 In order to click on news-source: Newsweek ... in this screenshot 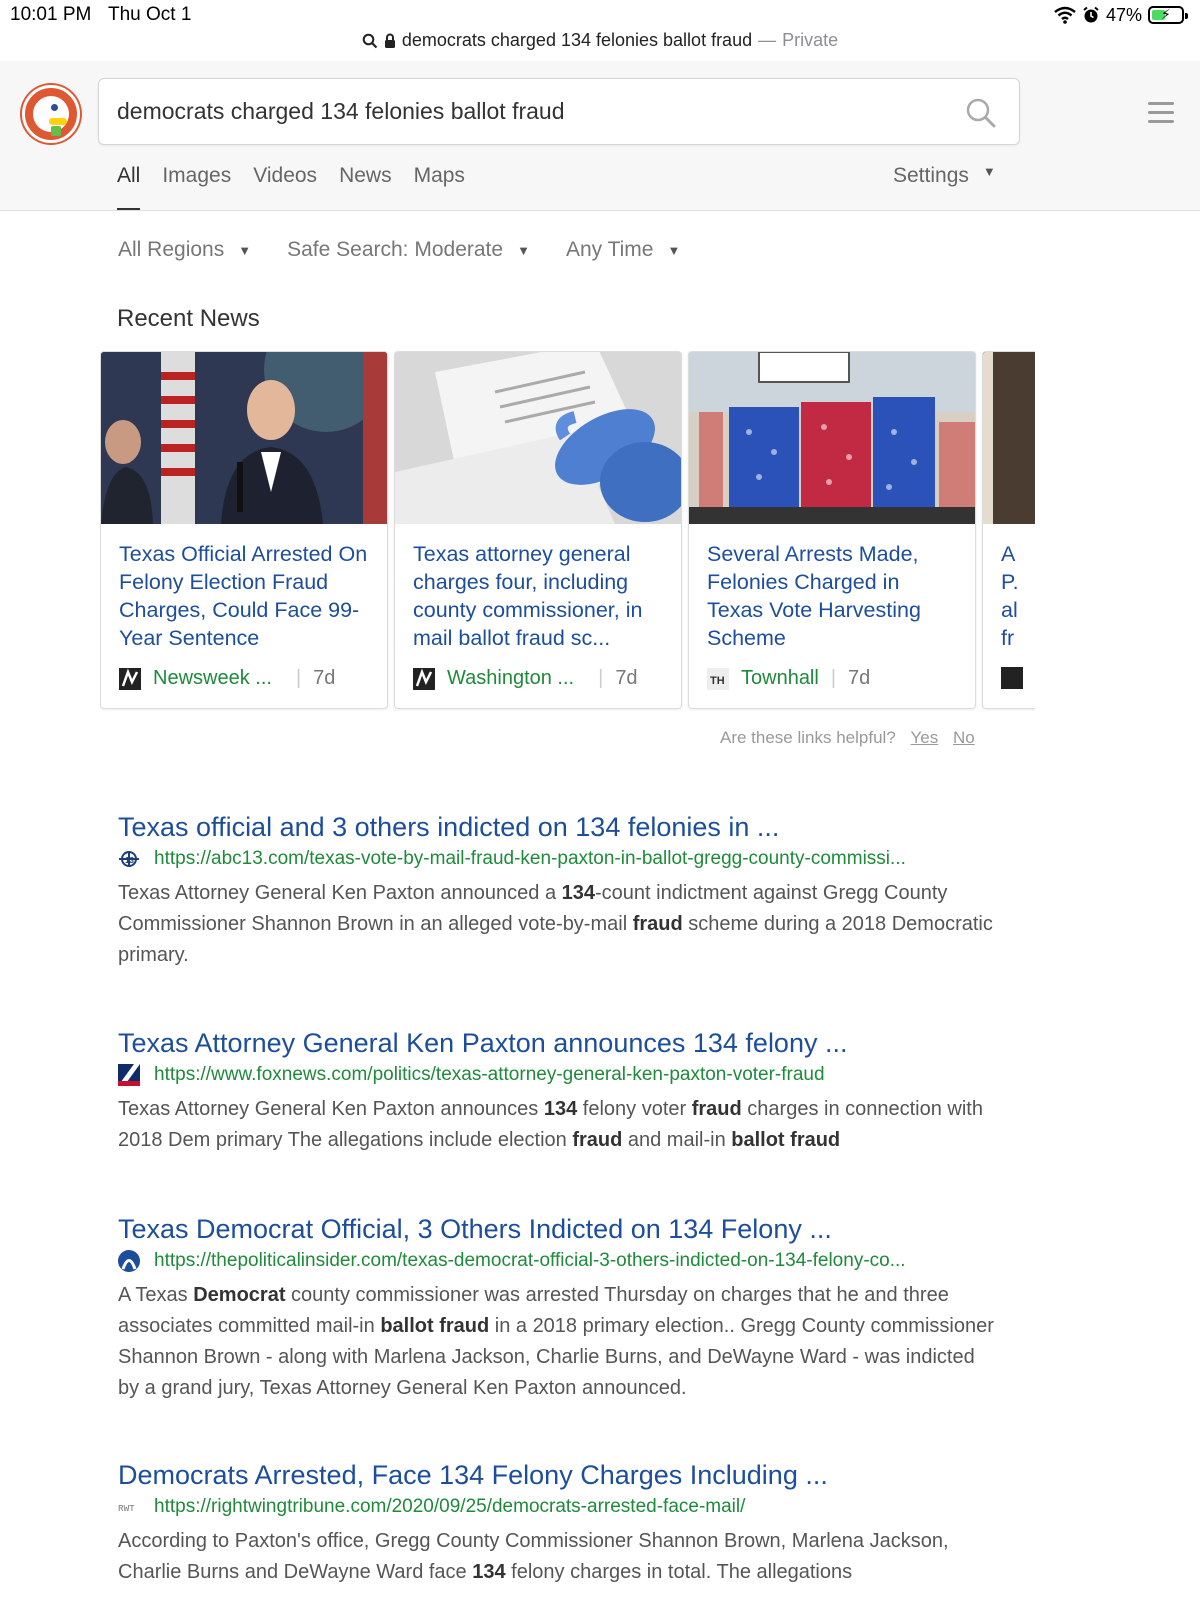, I will do `click(212, 678)`.